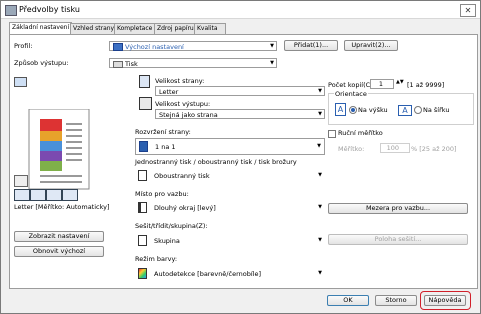  Describe the element at coordinates (180, 81) in the screenshot. I see `page-size-label: Velikost strany:` at that location.